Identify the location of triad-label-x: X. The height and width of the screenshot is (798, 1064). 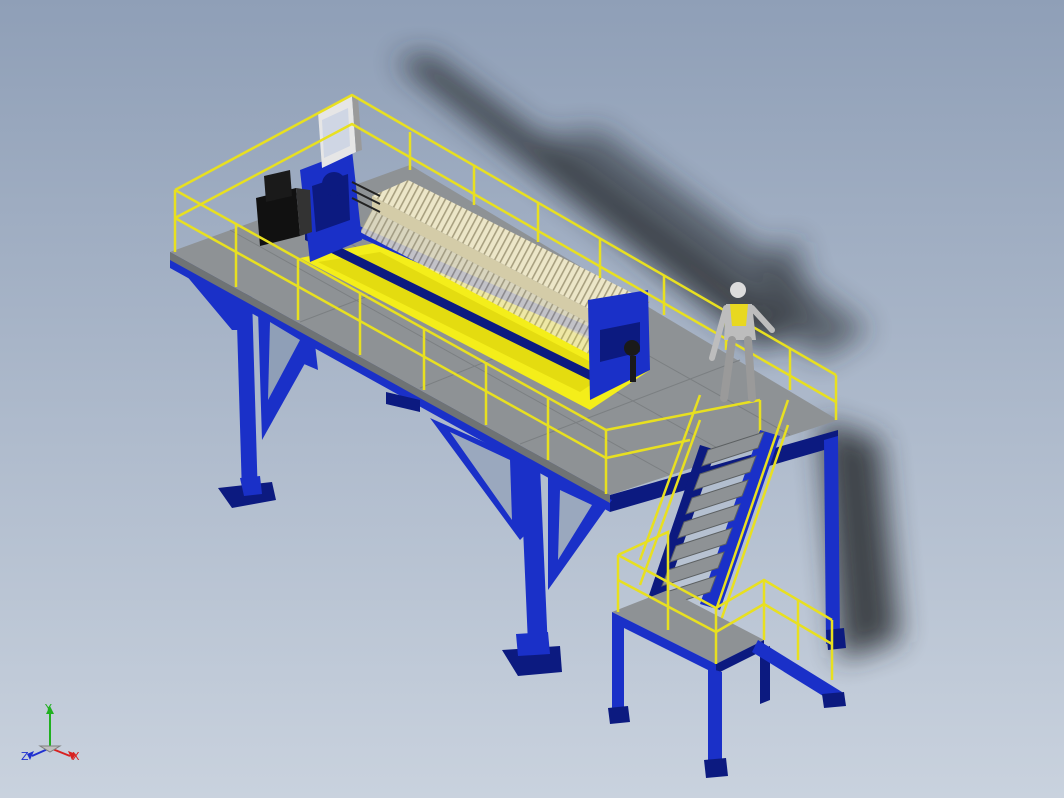
(76, 756).